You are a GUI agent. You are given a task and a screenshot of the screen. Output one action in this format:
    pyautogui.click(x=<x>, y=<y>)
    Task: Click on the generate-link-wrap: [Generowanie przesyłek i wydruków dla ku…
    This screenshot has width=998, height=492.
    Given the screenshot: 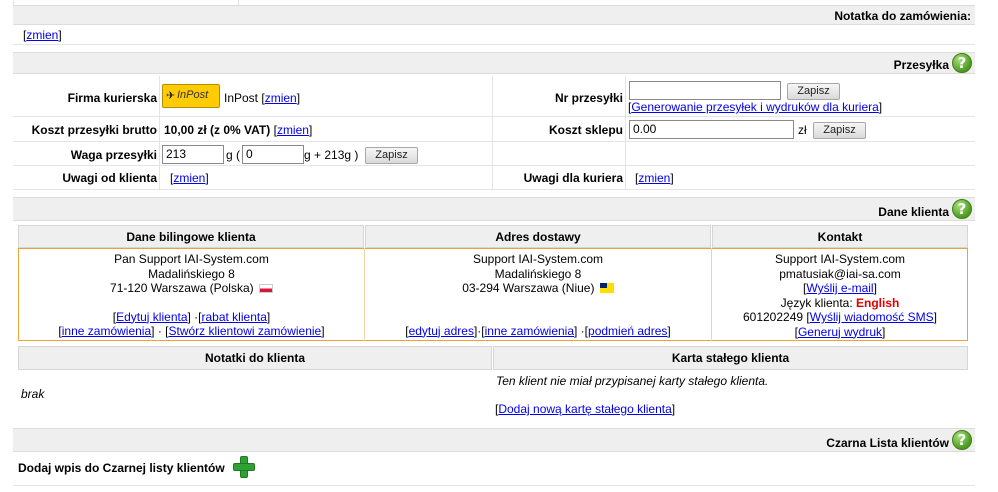 What is the action you would take?
    pyautogui.click(x=755, y=107)
    